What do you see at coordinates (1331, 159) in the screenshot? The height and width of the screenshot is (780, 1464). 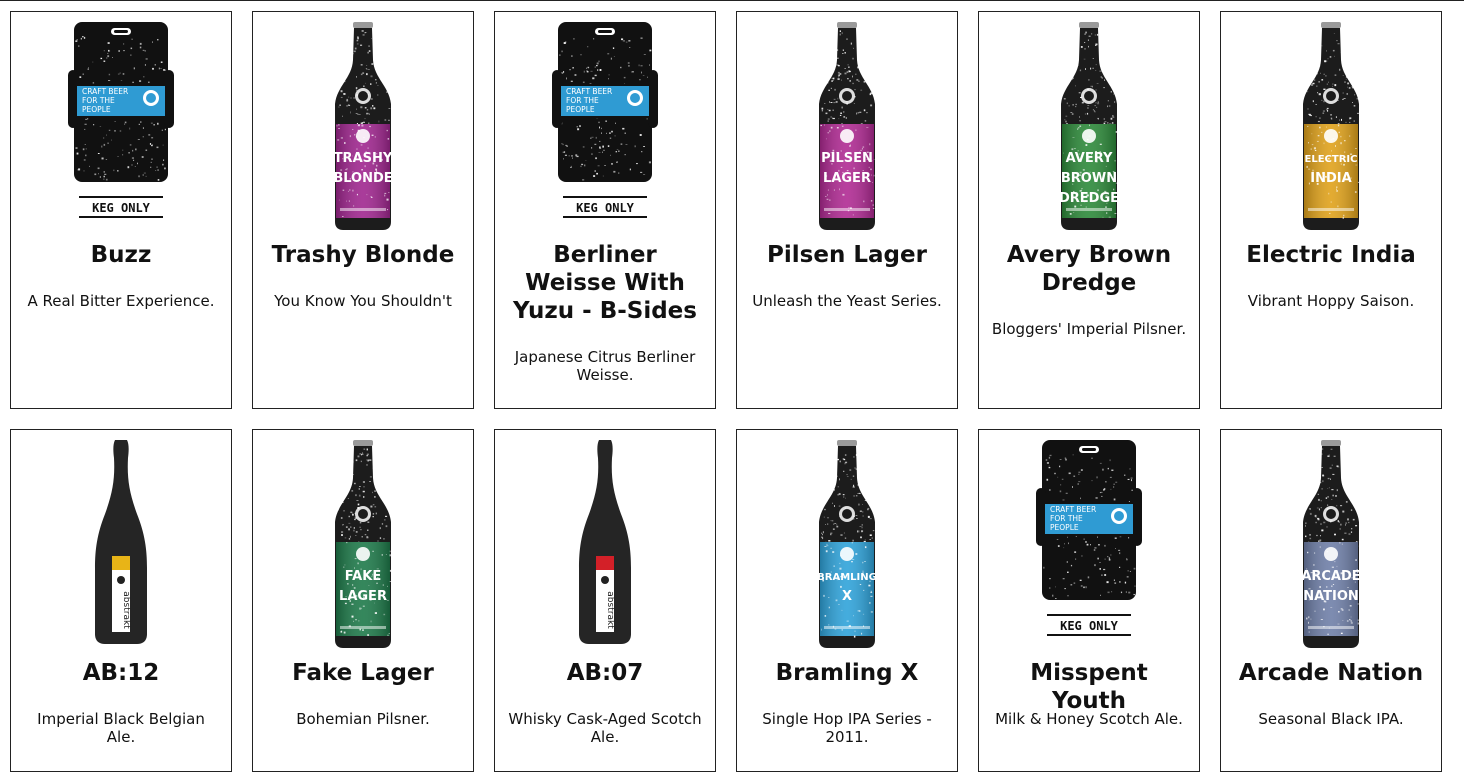 I see `label-word: ELECTRIC` at bounding box center [1331, 159].